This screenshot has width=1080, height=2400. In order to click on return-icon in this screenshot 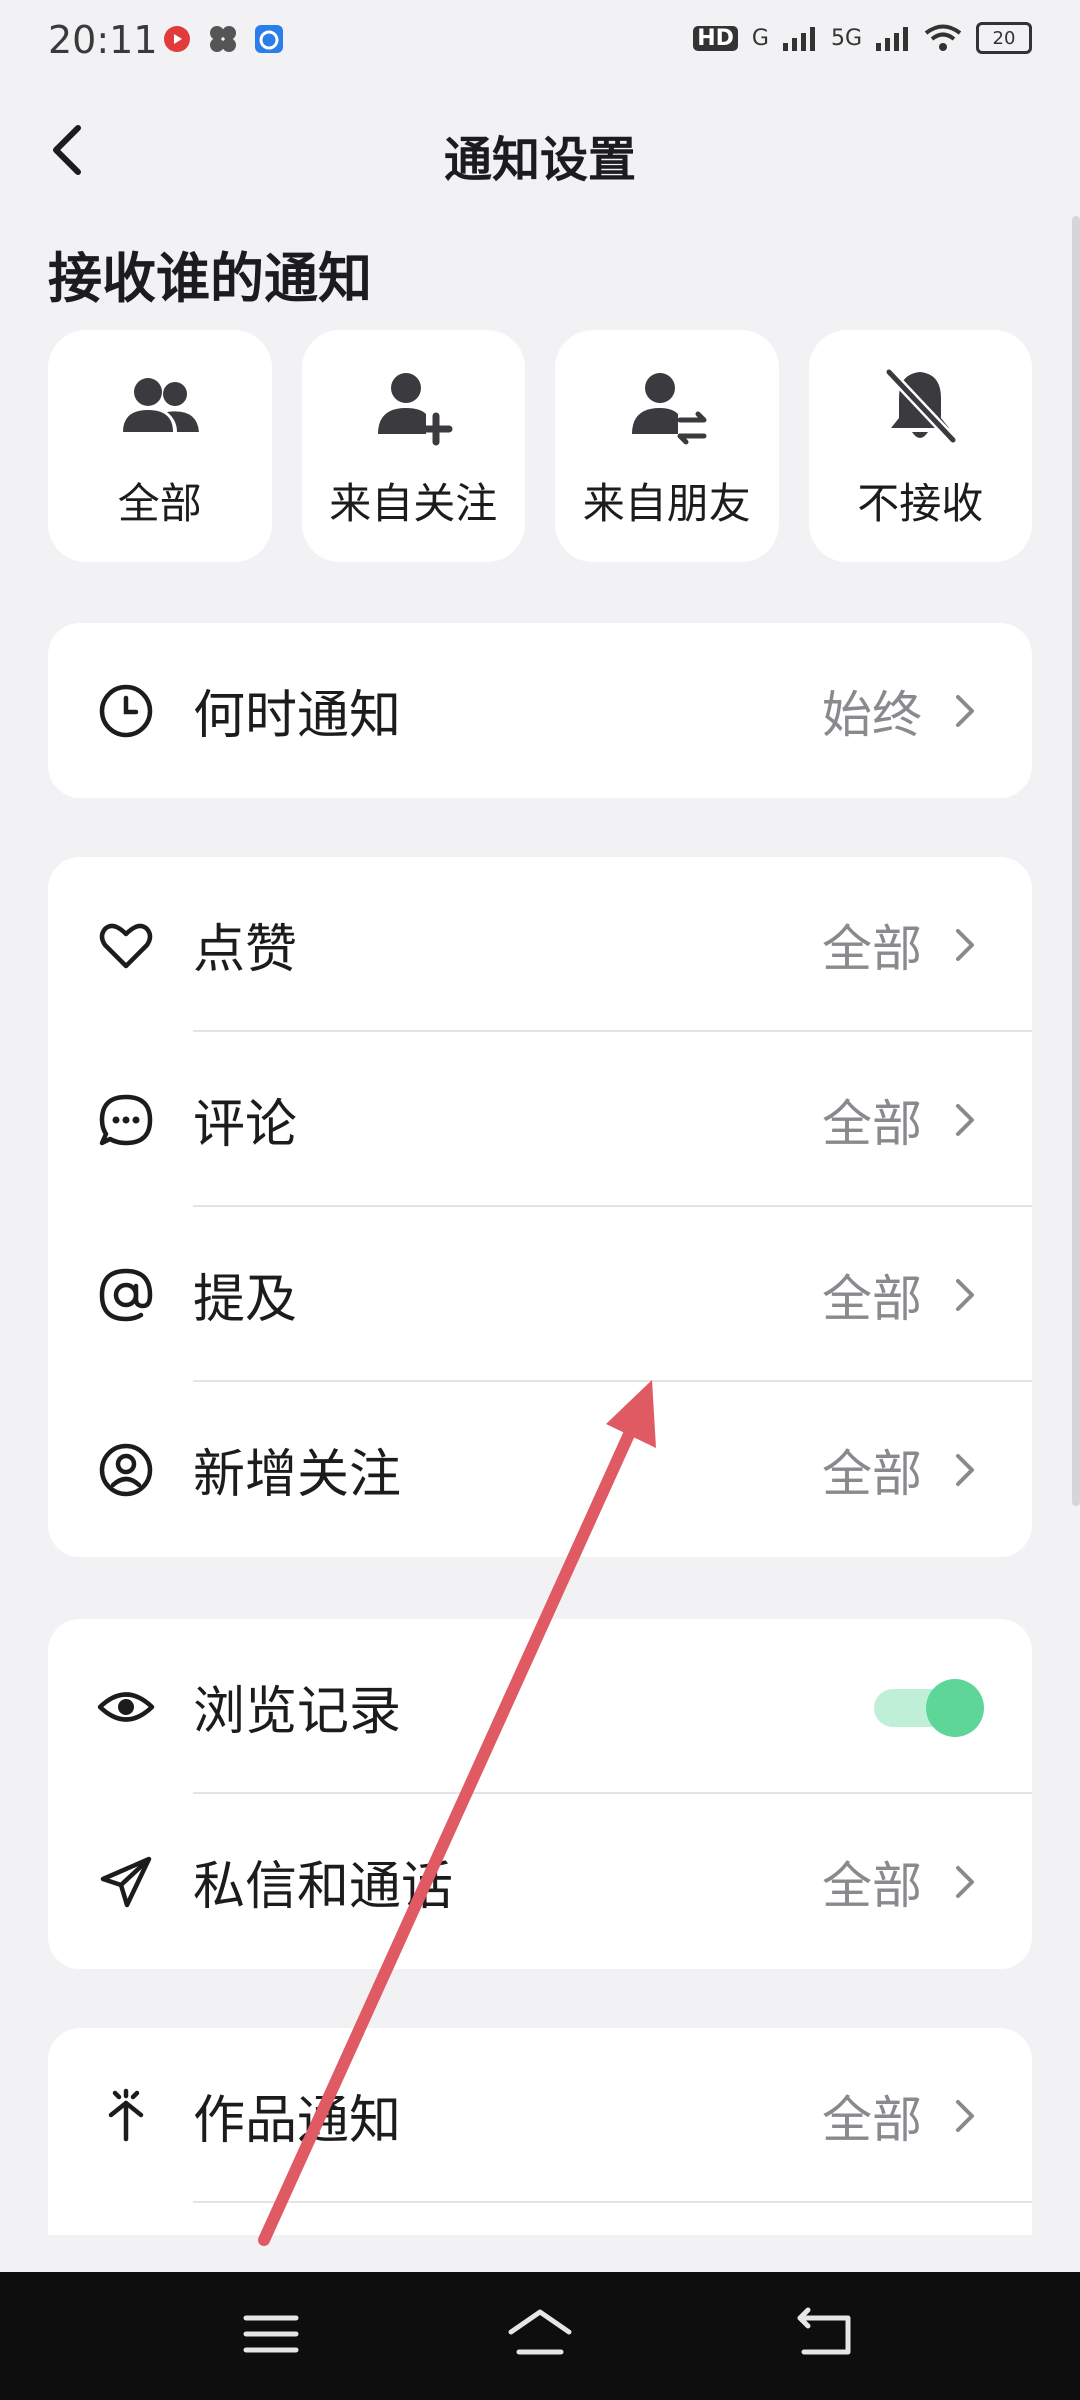, I will do `click(824, 2331)`.